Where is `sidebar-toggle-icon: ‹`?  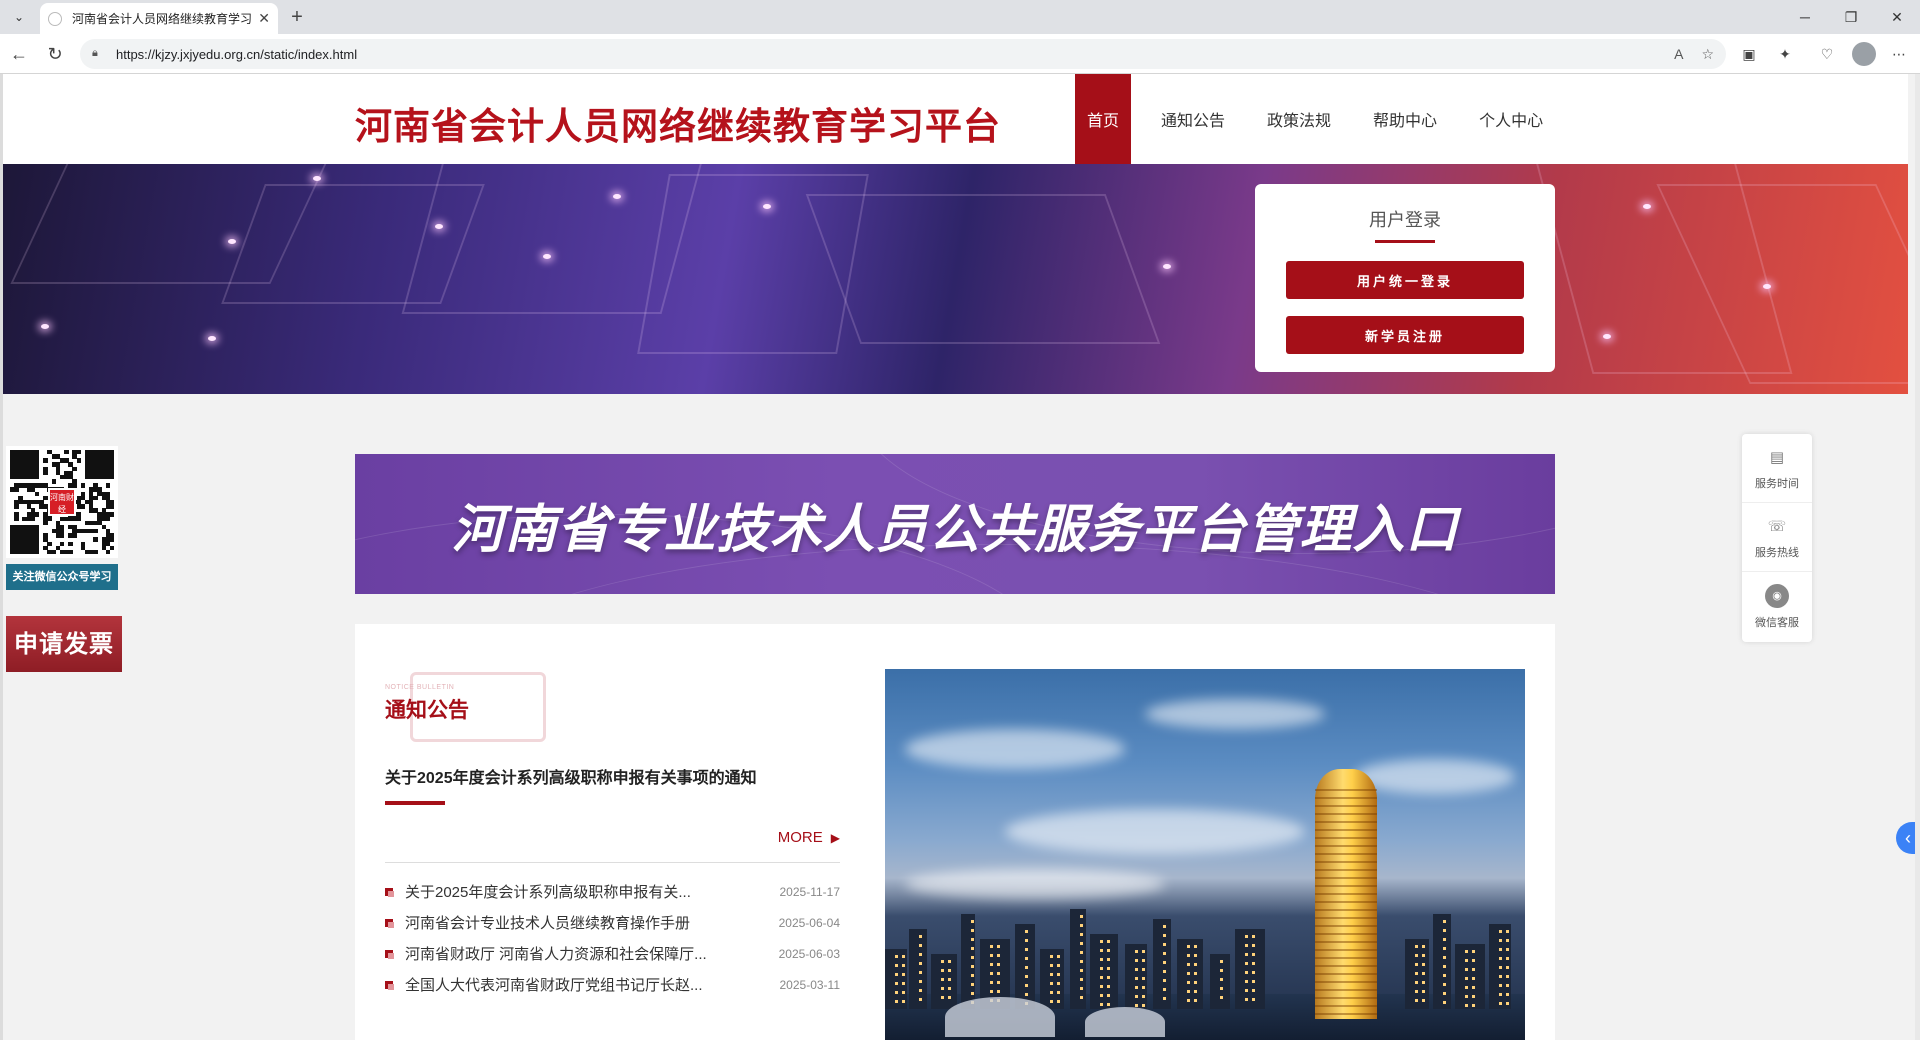 sidebar-toggle-icon: ‹ is located at coordinates (1905, 838).